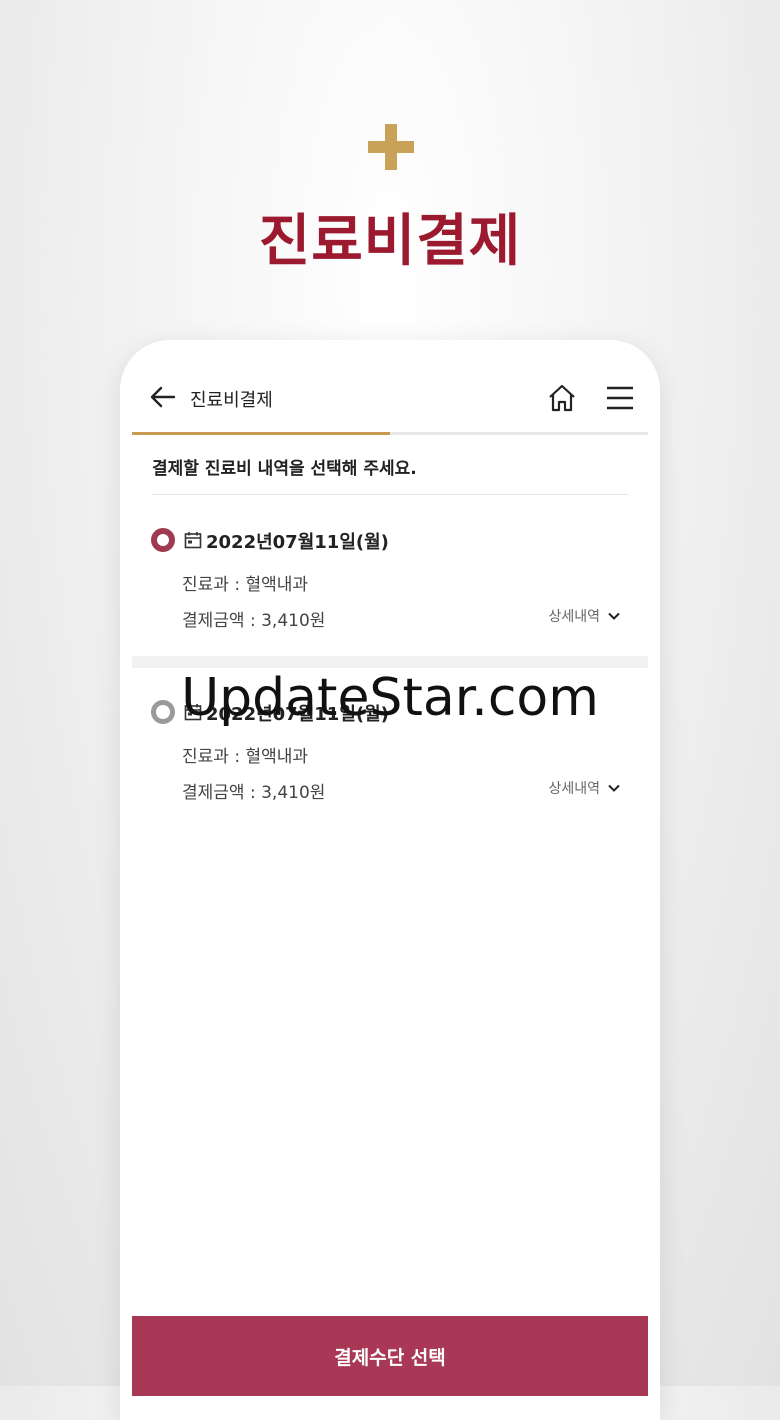 This screenshot has height=1420, width=780. I want to click on instruction-text: 결제할 진료비 내역을 선택해 주세요., so click(284, 469).